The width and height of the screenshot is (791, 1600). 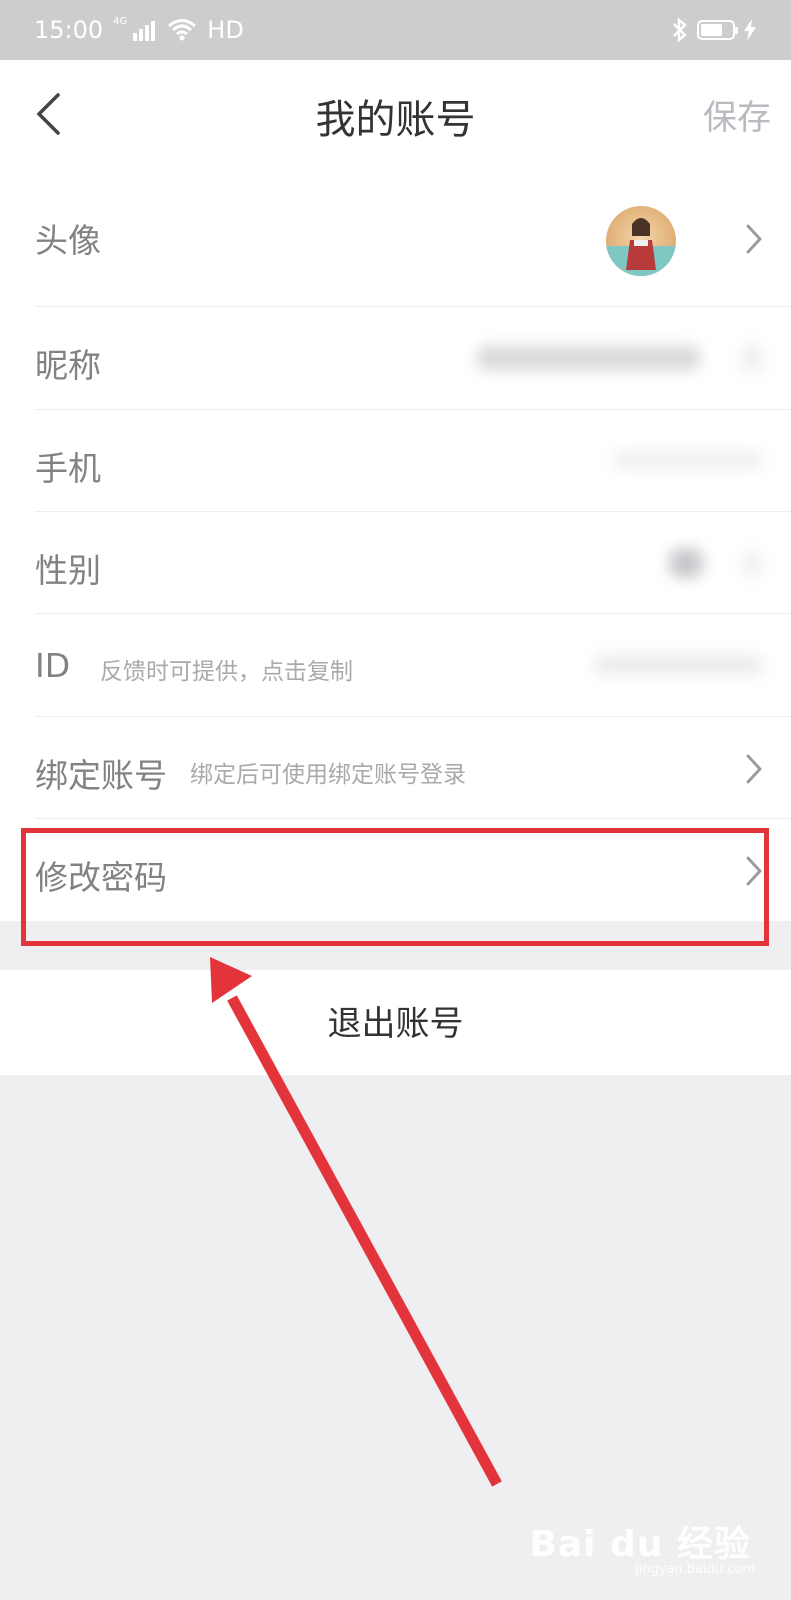 What do you see at coordinates (640, 1544) in the screenshot?
I see `watermark-logo: Bai du 经验` at bounding box center [640, 1544].